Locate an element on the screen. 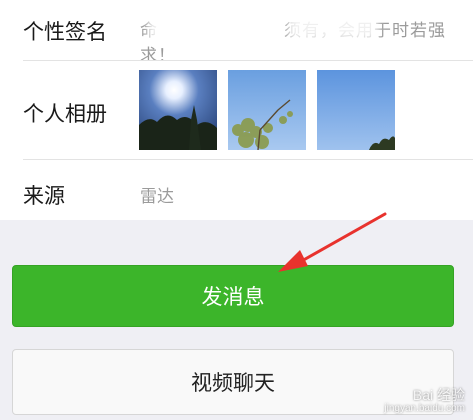 This screenshot has height=420, width=473. album-label: 个人相册 is located at coordinates (65, 114).